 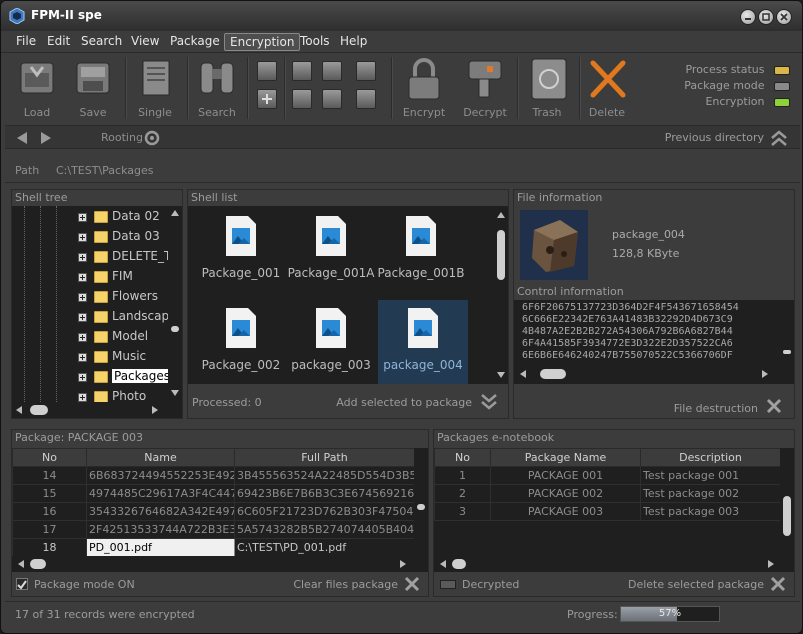 I want to click on settings-icon, so click(x=332, y=99).